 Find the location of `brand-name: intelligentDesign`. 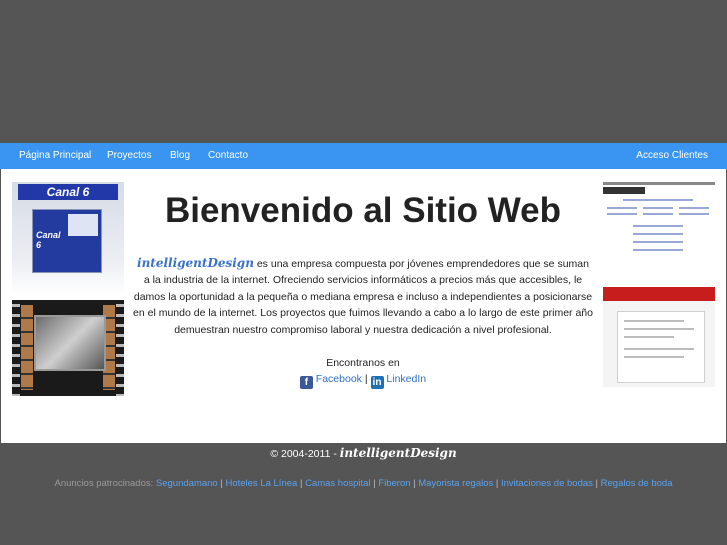

brand-name: intelligentDesign is located at coordinates (195, 263).